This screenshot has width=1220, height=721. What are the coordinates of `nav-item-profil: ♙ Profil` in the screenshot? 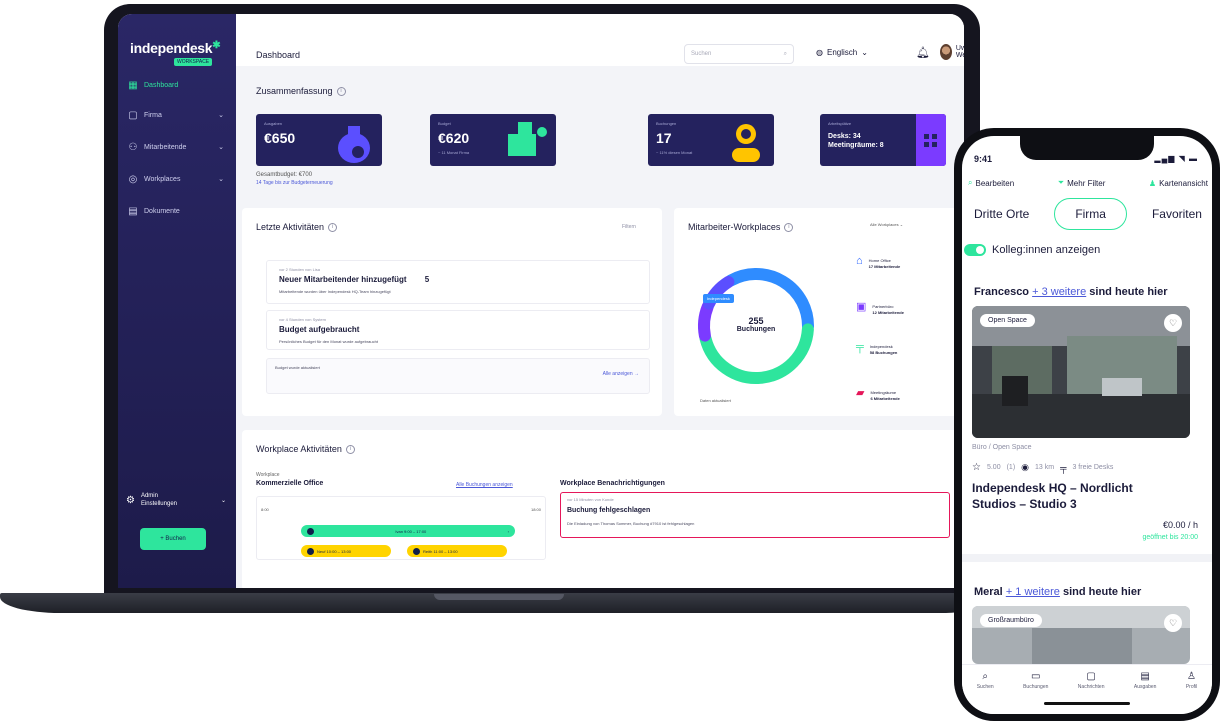 It's located at (1191, 680).